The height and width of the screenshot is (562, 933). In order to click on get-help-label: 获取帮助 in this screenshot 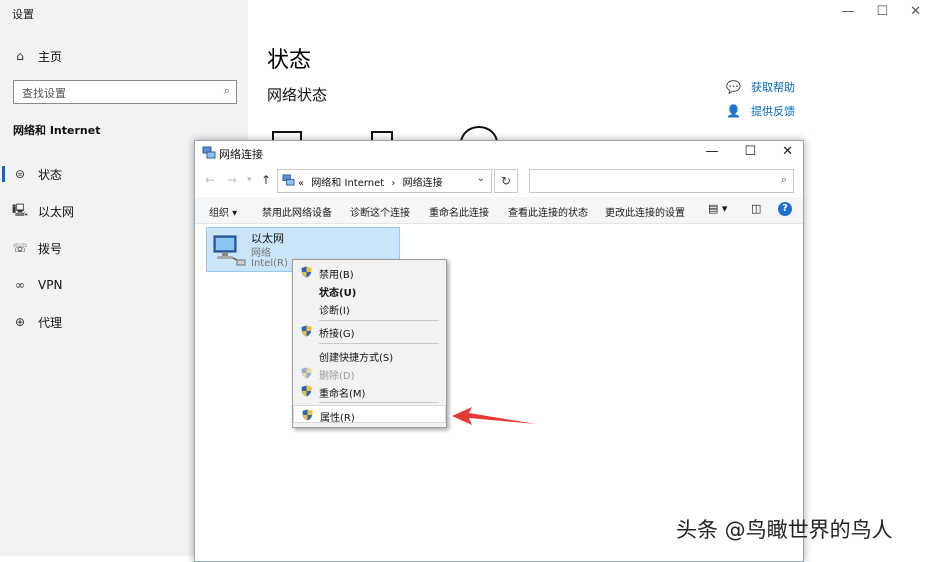, I will do `click(773, 87)`.